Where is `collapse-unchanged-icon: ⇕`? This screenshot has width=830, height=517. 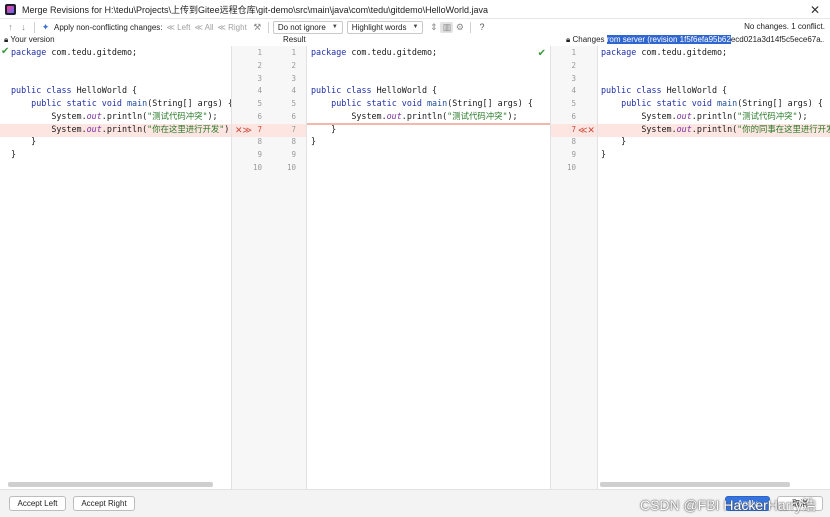 collapse-unchanged-icon: ⇕ is located at coordinates (433, 27).